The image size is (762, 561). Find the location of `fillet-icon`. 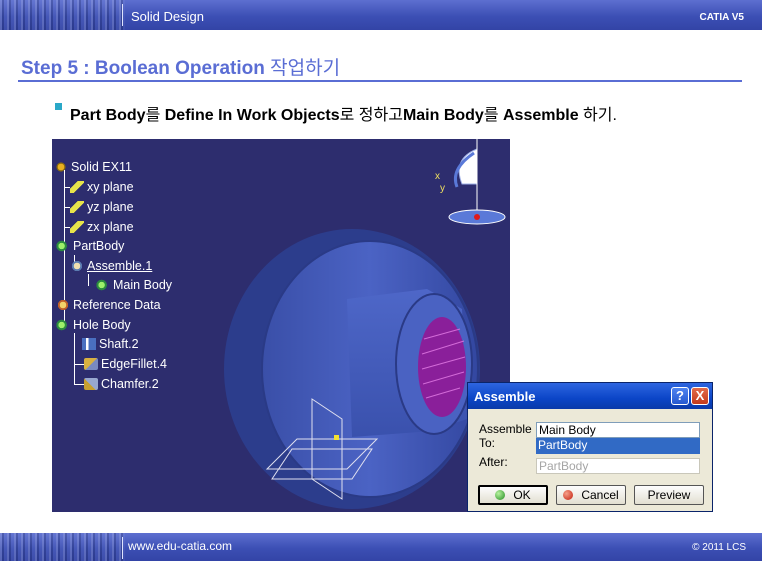

fillet-icon is located at coordinates (91, 364).